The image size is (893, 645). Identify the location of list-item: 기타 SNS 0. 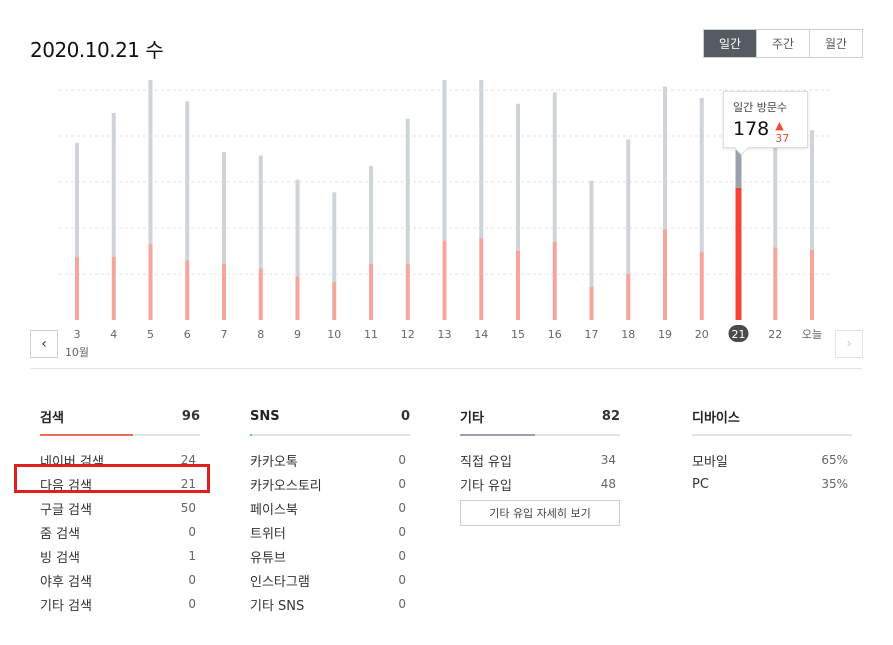
(330, 604).